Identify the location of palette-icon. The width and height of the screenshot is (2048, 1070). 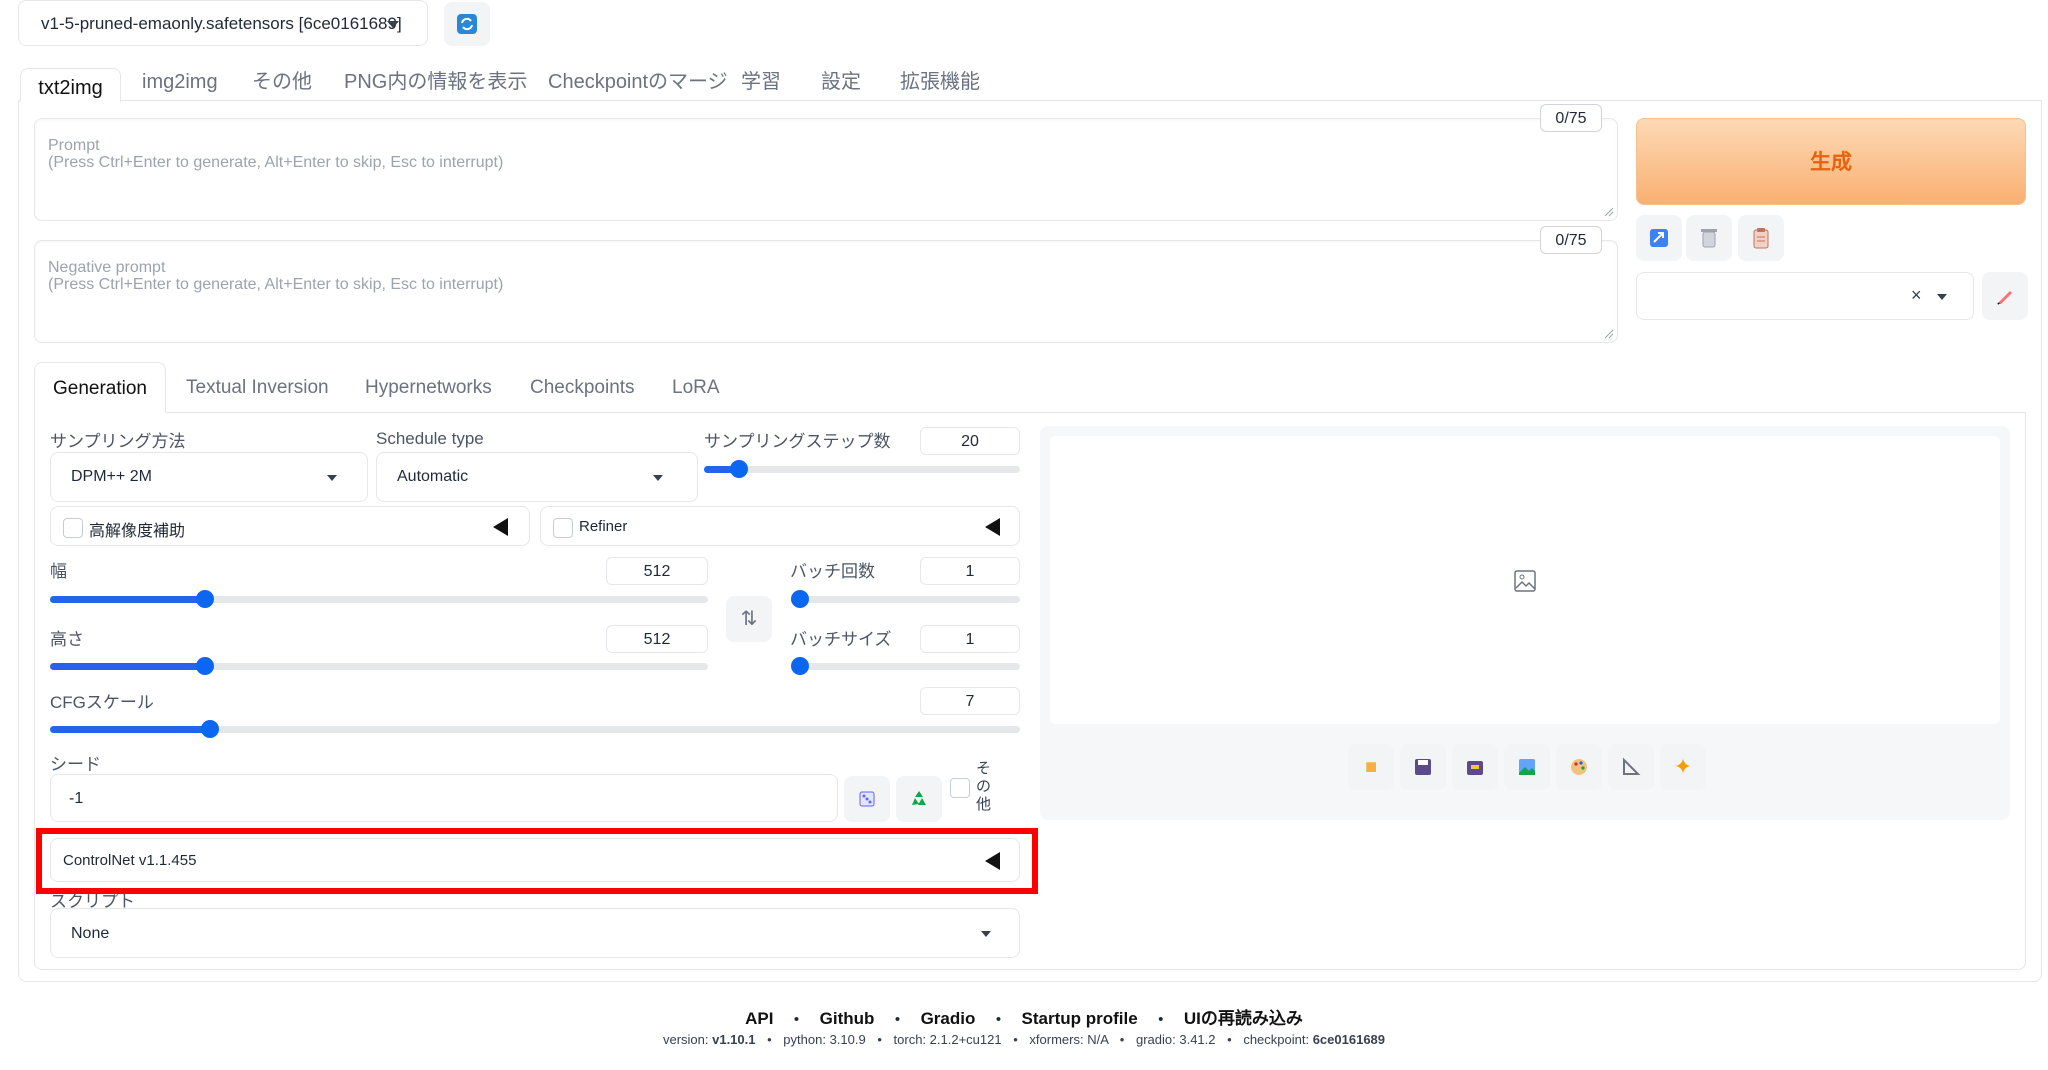
(1579, 767).